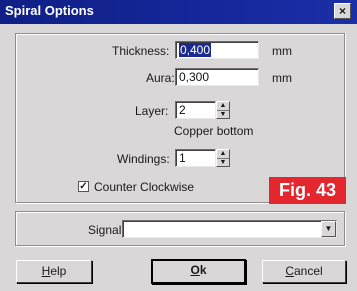  Describe the element at coordinates (106, 230) in the screenshot. I see `signal-label: Signal:` at that location.